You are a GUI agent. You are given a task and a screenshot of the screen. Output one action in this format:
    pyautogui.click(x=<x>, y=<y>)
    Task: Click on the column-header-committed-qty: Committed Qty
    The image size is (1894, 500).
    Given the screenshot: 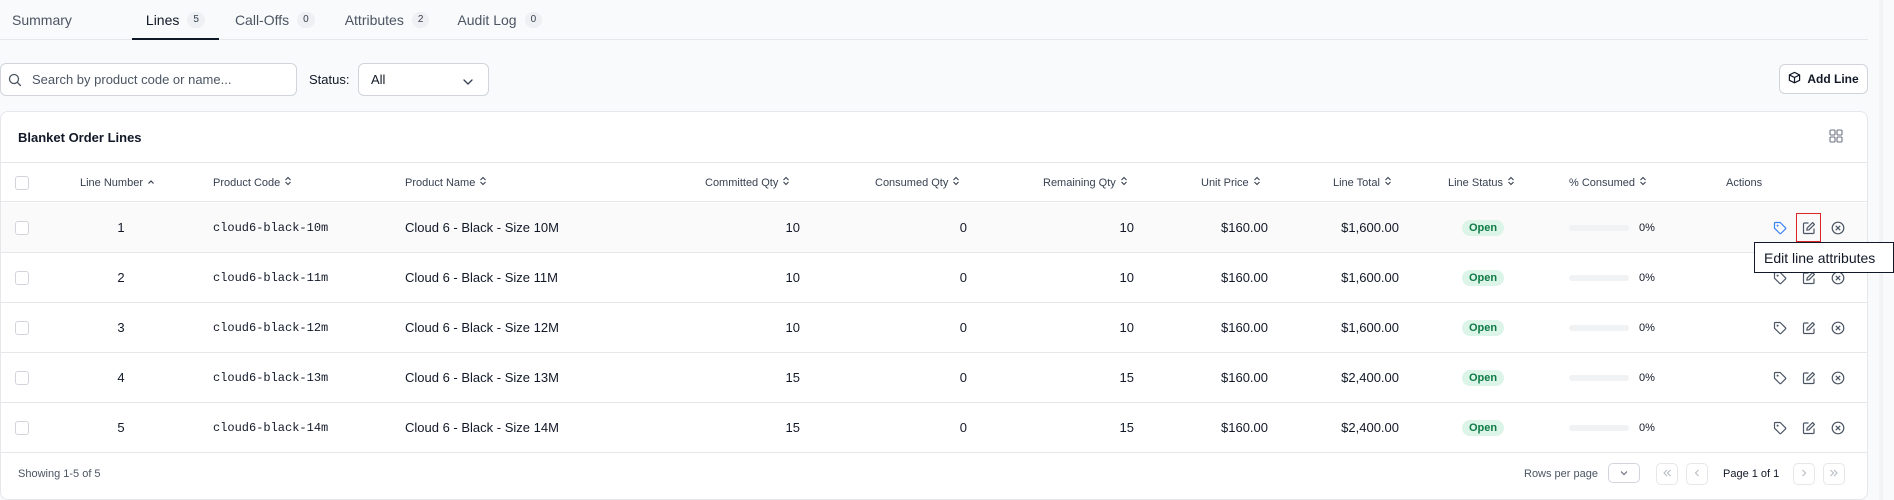 What is the action you would take?
    pyautogui.click(x=747, y=182)
    